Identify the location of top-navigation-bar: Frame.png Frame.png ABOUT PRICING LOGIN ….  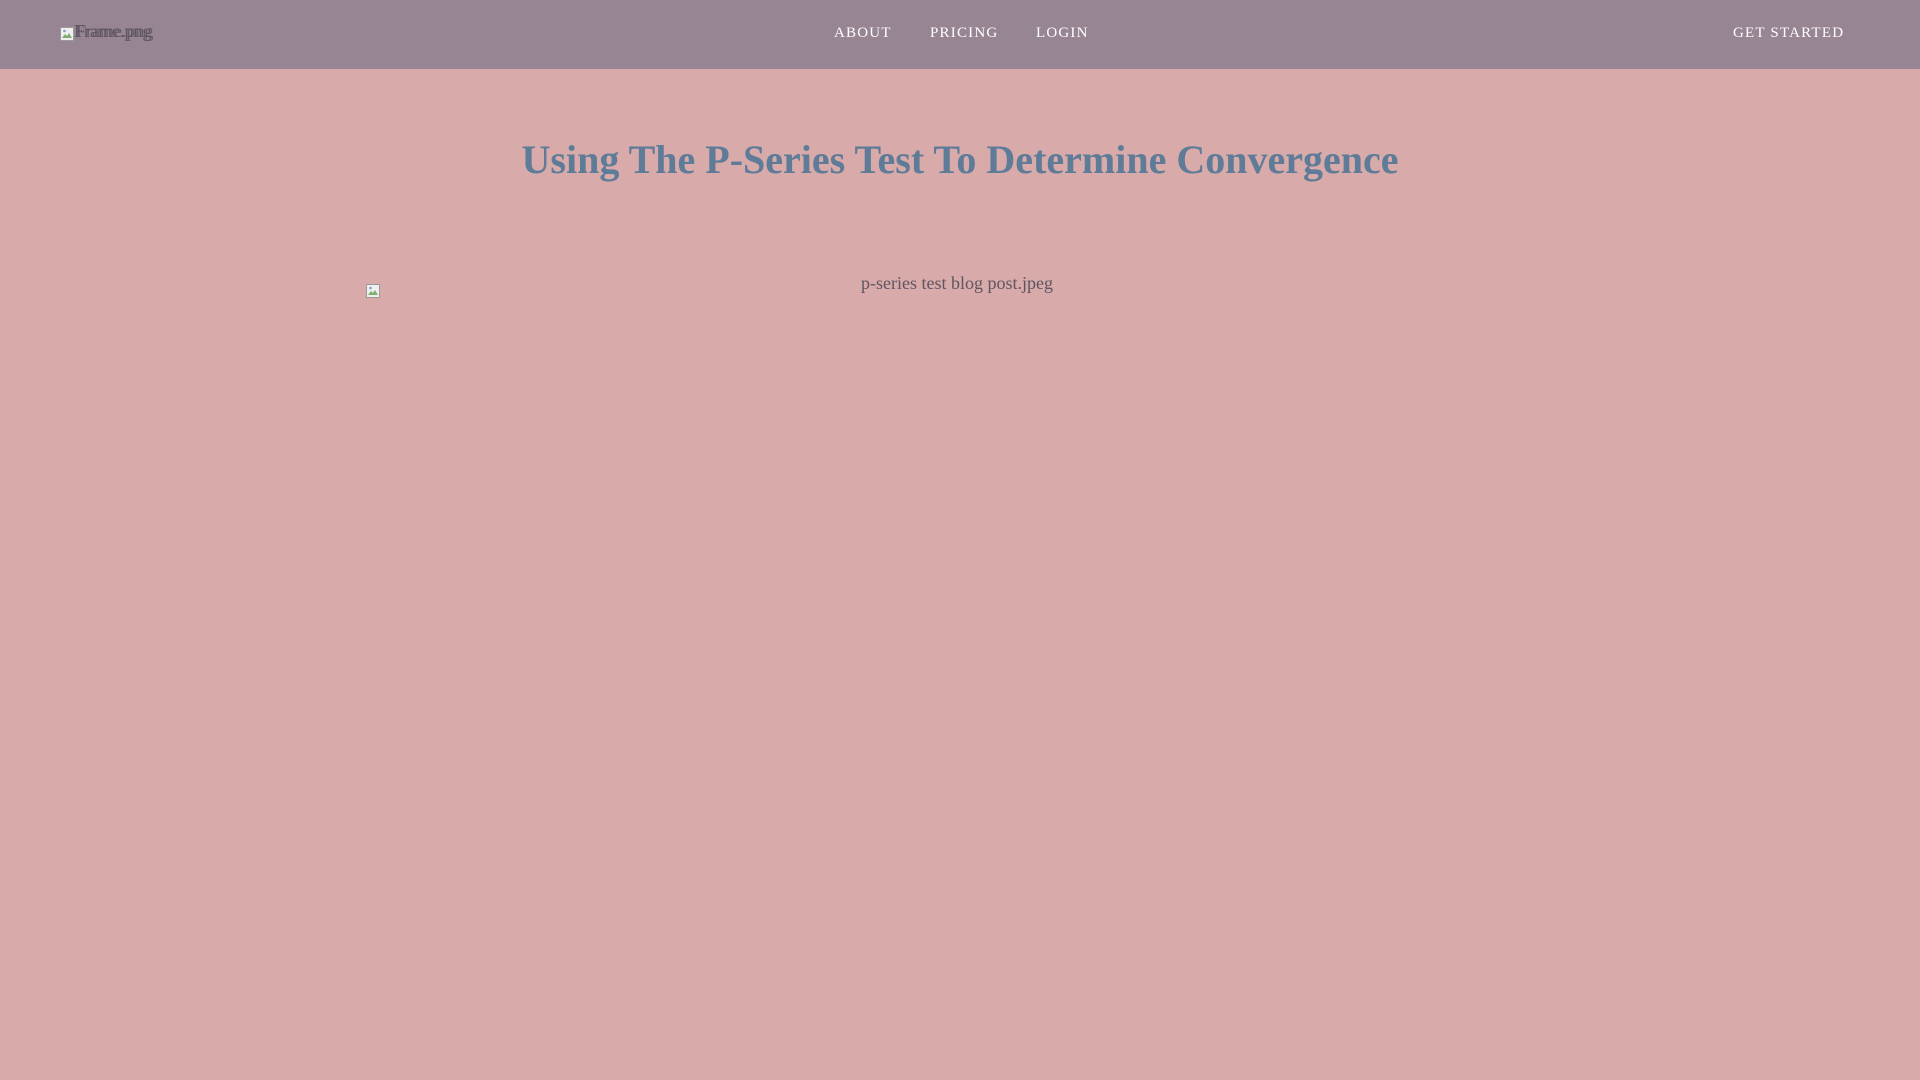
(960, 34).